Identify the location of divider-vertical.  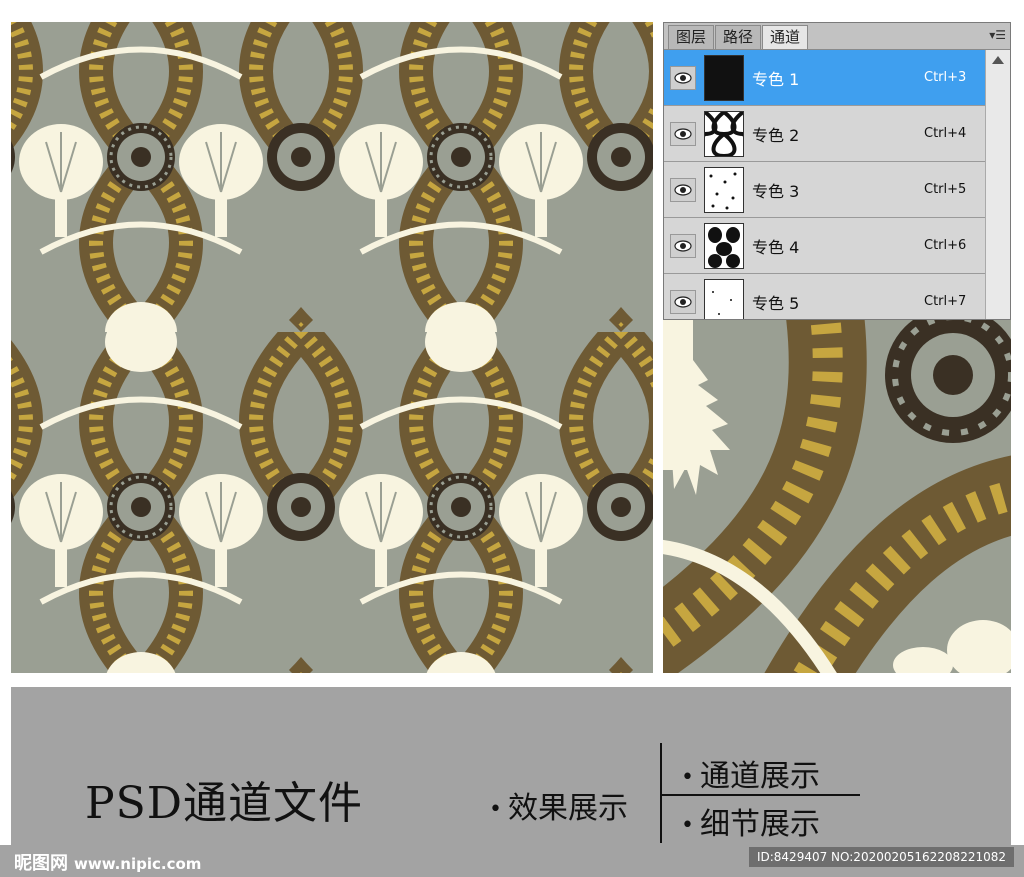
(661, 793).